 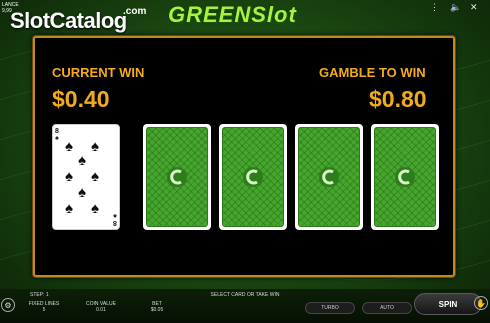 What do you see at coordinates (68, 20) in the screenshot?
I see `watermark-text: SlotCatalog` at bounding box center [68, 20].